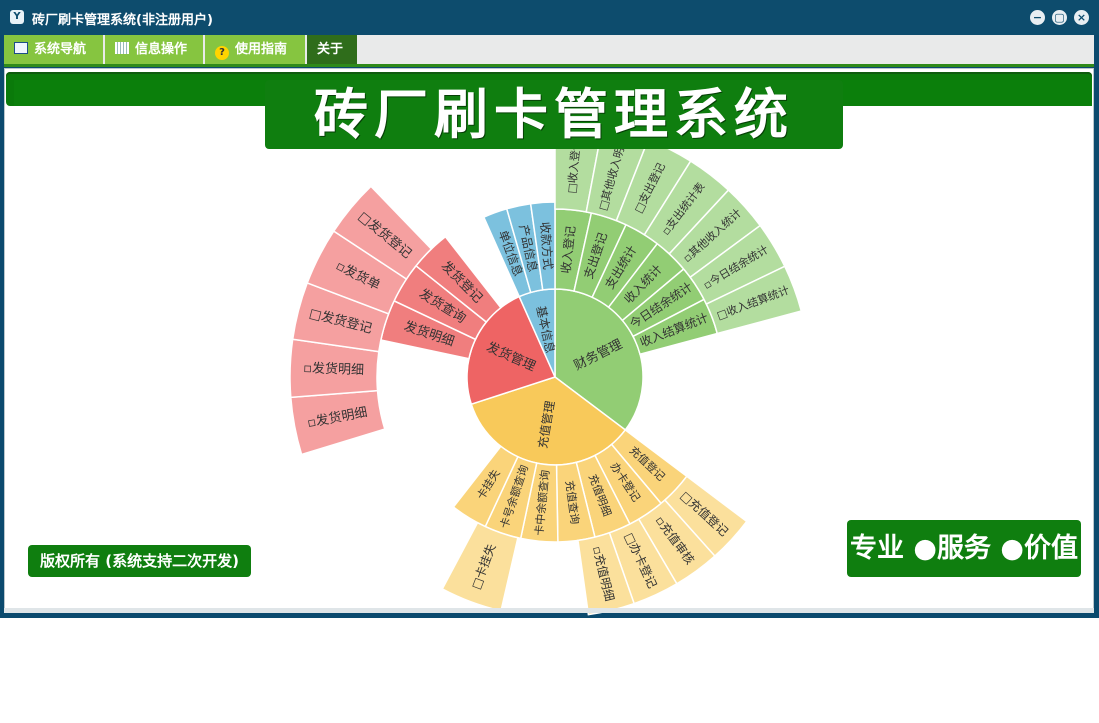  Describe the element at coordinates (549, 610) in the screenshot. I see `bottom-strip` at that location.